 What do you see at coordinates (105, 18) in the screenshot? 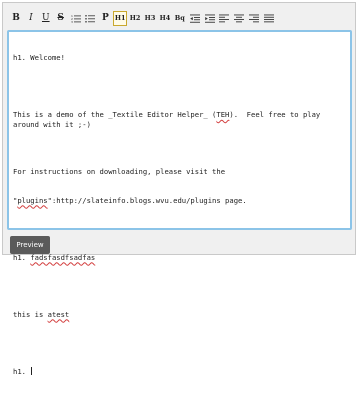
I see `paragraph-button: P` at bounding box center [105, 18].